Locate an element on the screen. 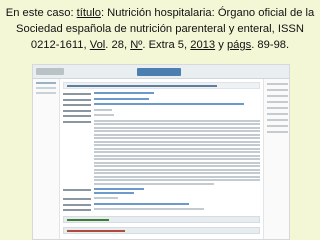  site-logo is located at coordinates (159, 72).